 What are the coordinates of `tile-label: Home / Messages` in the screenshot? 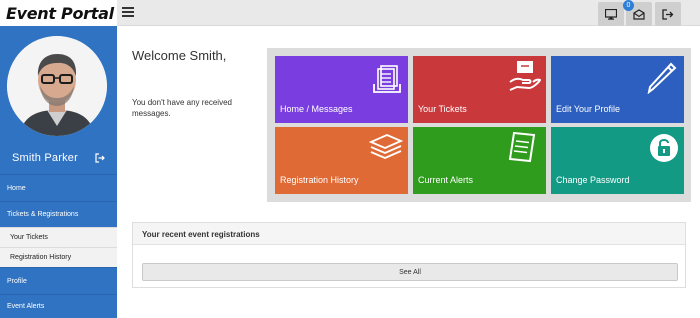 It's located at (316, 109).